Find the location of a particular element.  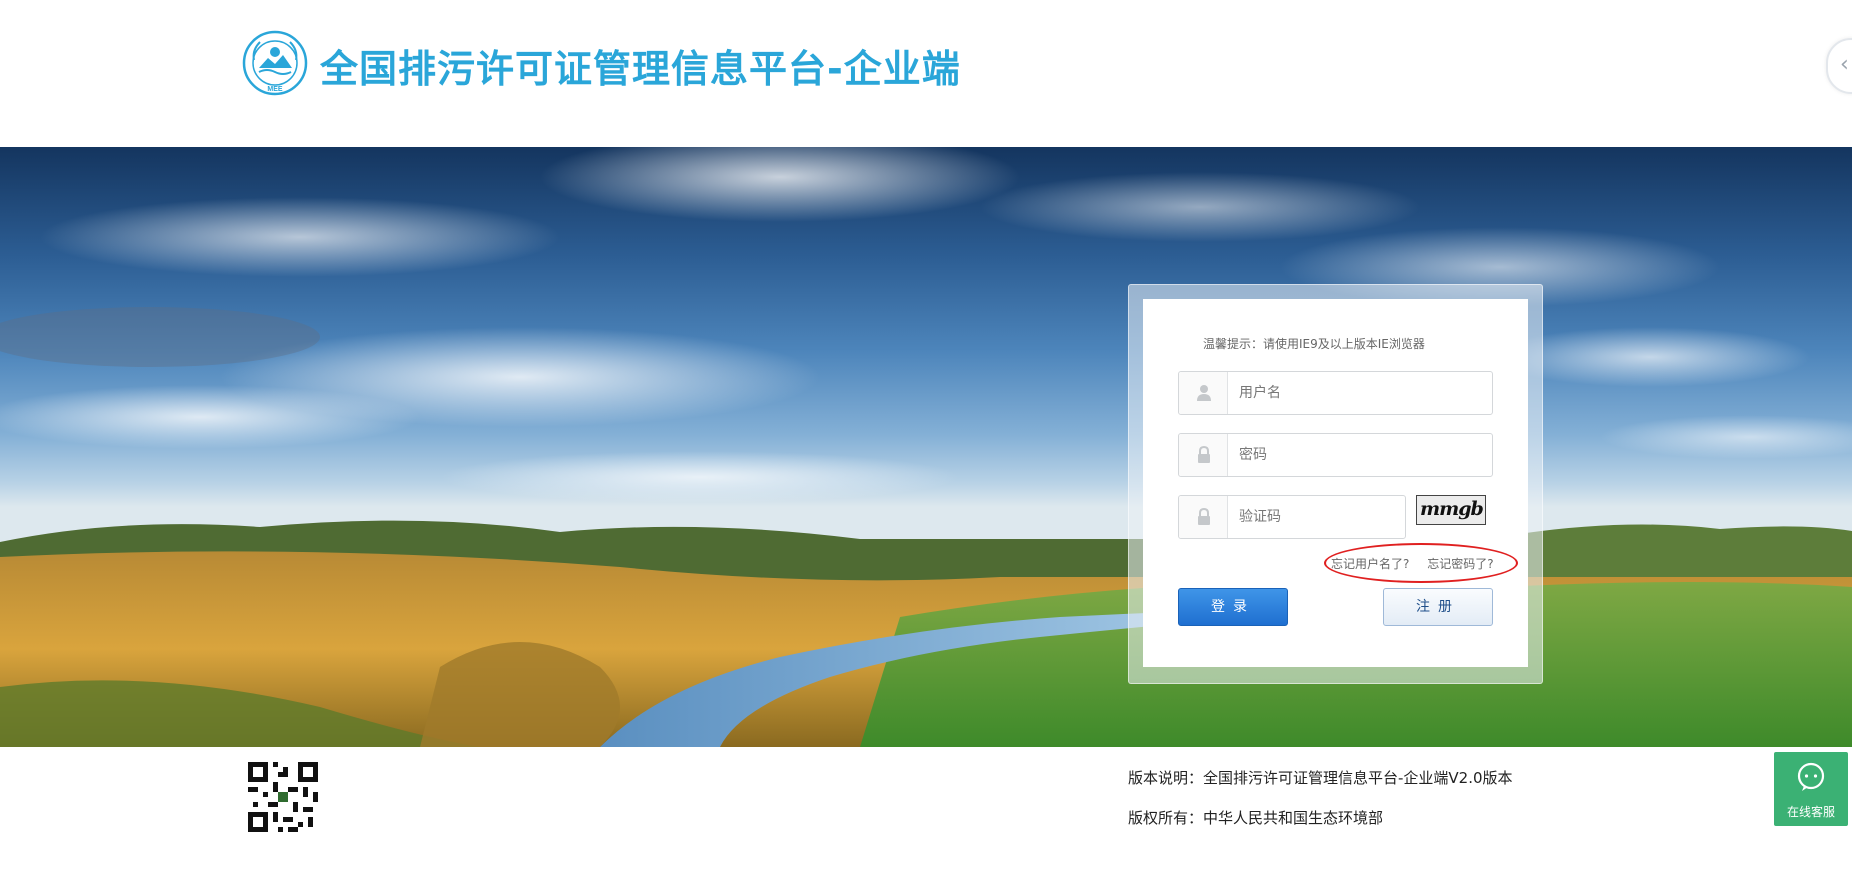

qr-code is located at coordinates (283, 797).